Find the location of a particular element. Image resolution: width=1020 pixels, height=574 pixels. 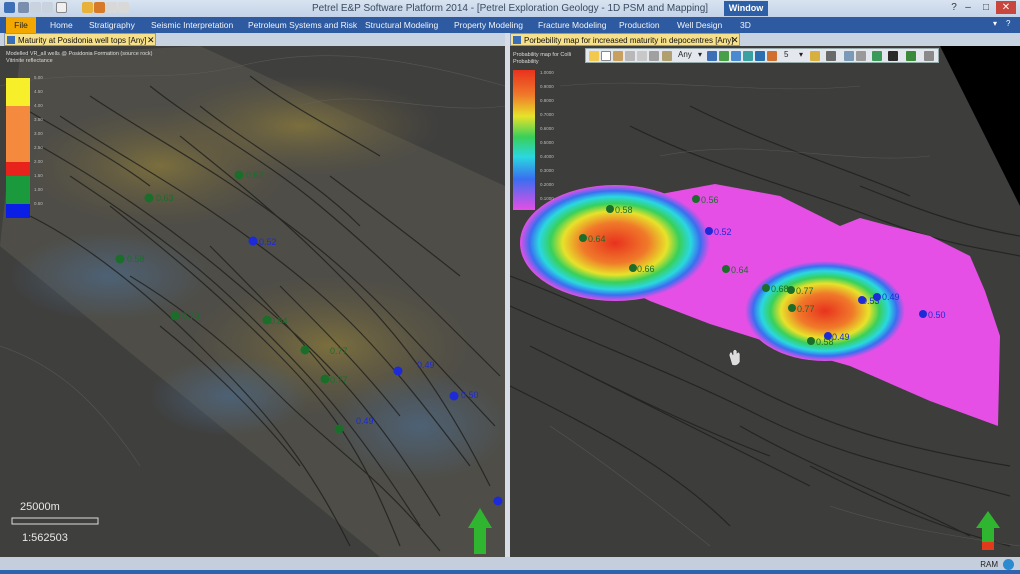

legend-tick: 3.00 is located at coordinates (38, 133).